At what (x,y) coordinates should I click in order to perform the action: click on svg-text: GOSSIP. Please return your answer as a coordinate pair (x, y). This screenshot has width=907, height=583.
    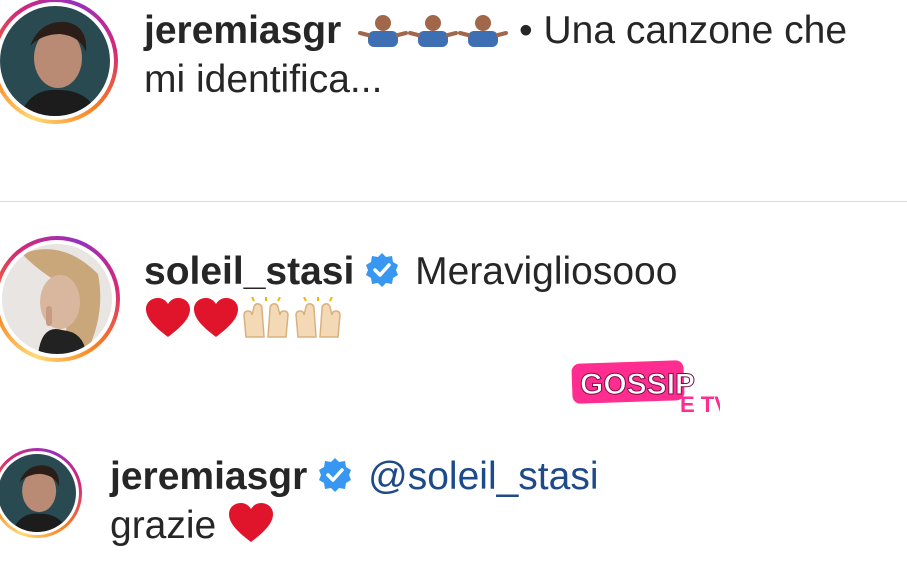
    Looking at the image, I should click on (637, 384).